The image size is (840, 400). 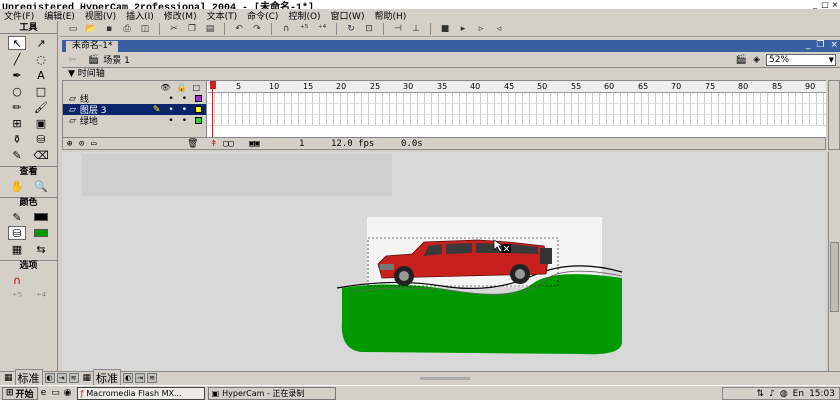 I want to click on add-layer-icon: ⊕, so click(x=69, y=144).